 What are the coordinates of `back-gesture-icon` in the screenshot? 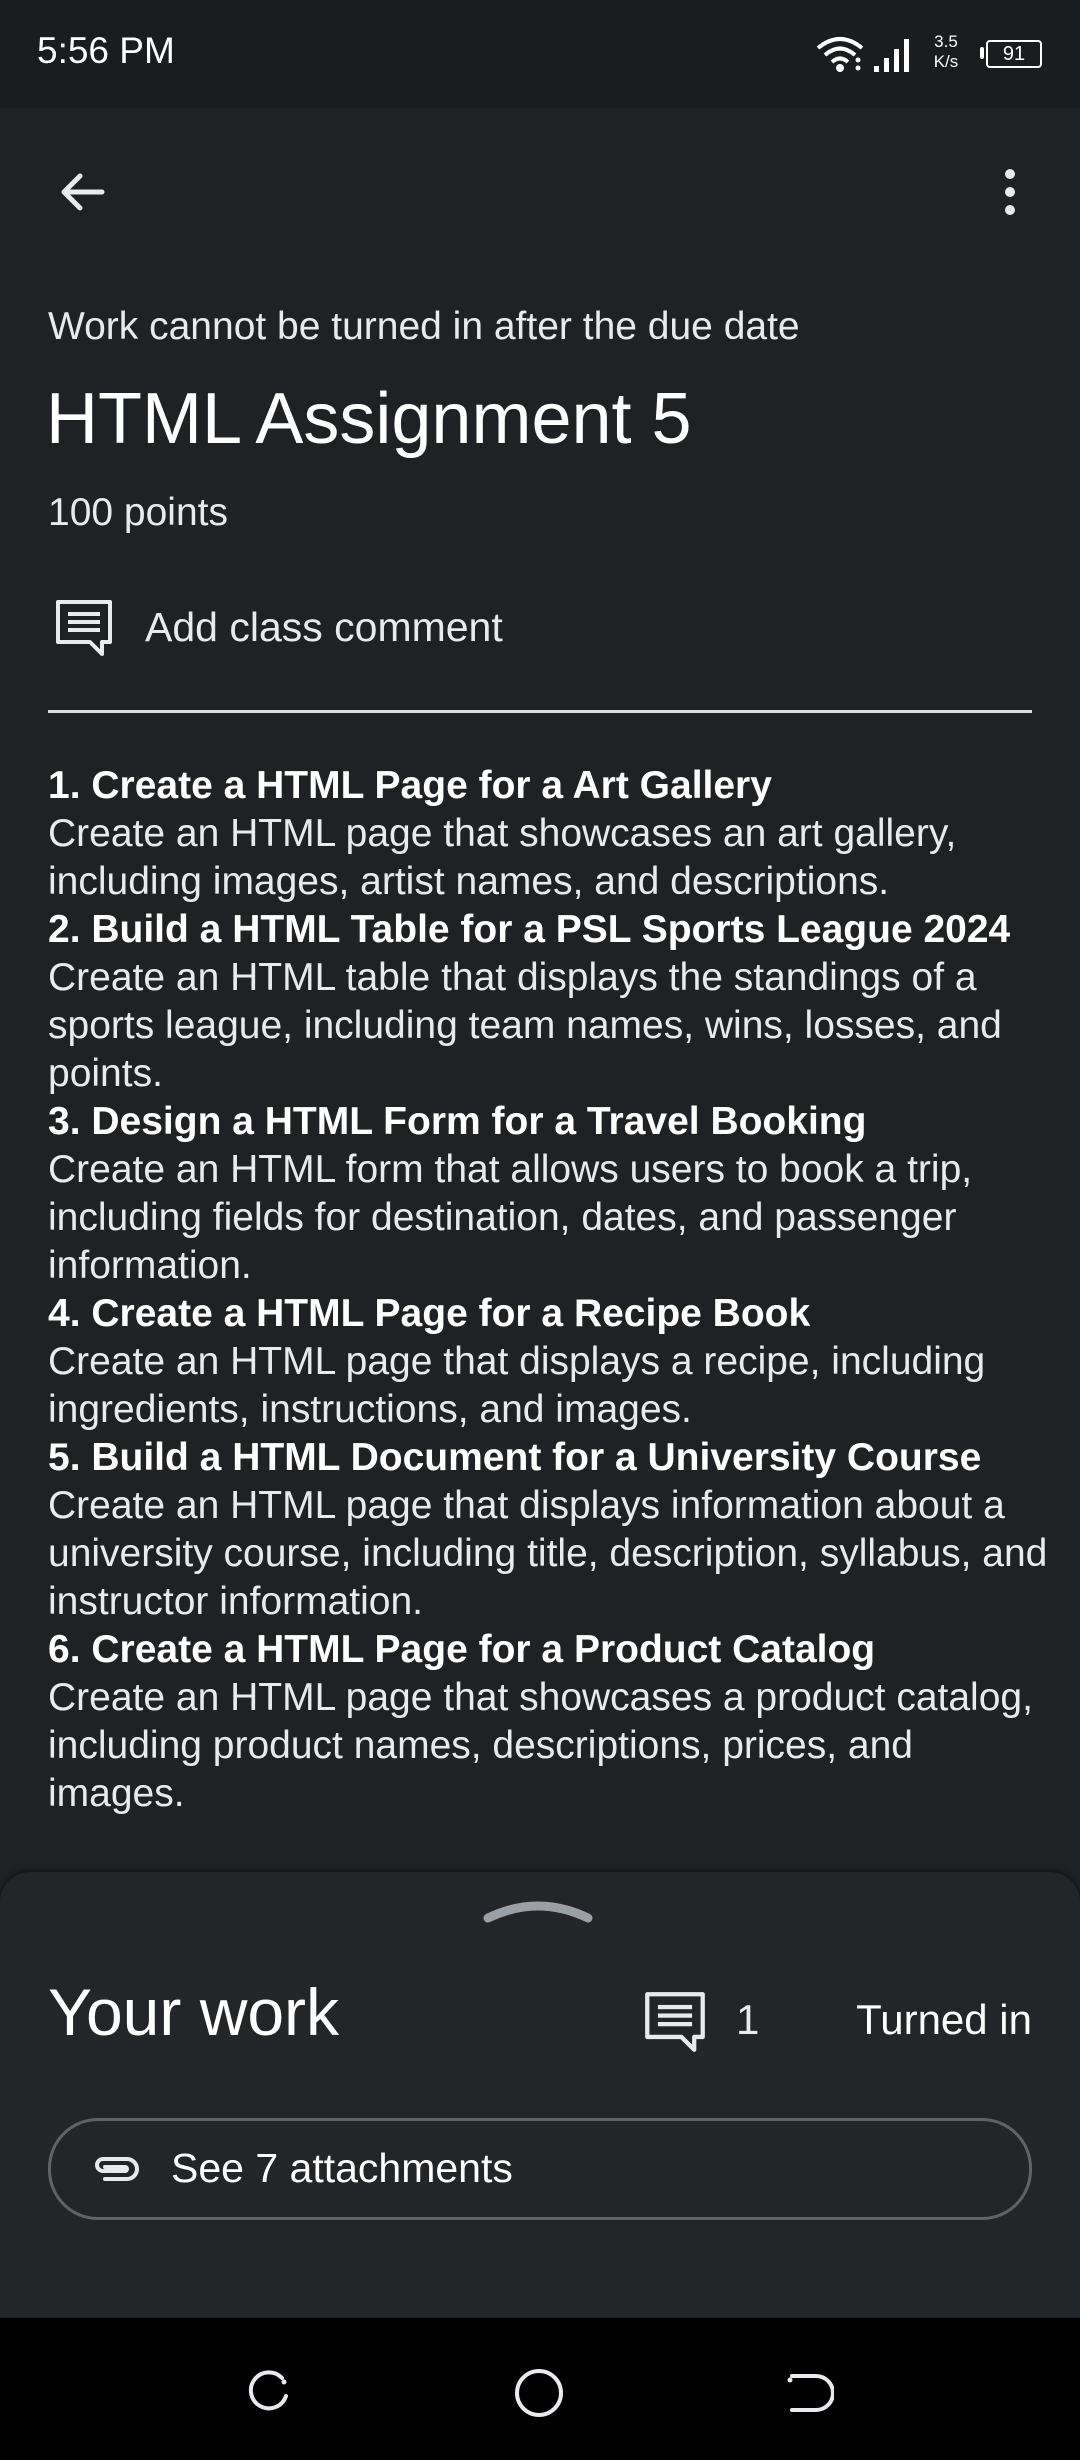 It's located at (809, 2393).